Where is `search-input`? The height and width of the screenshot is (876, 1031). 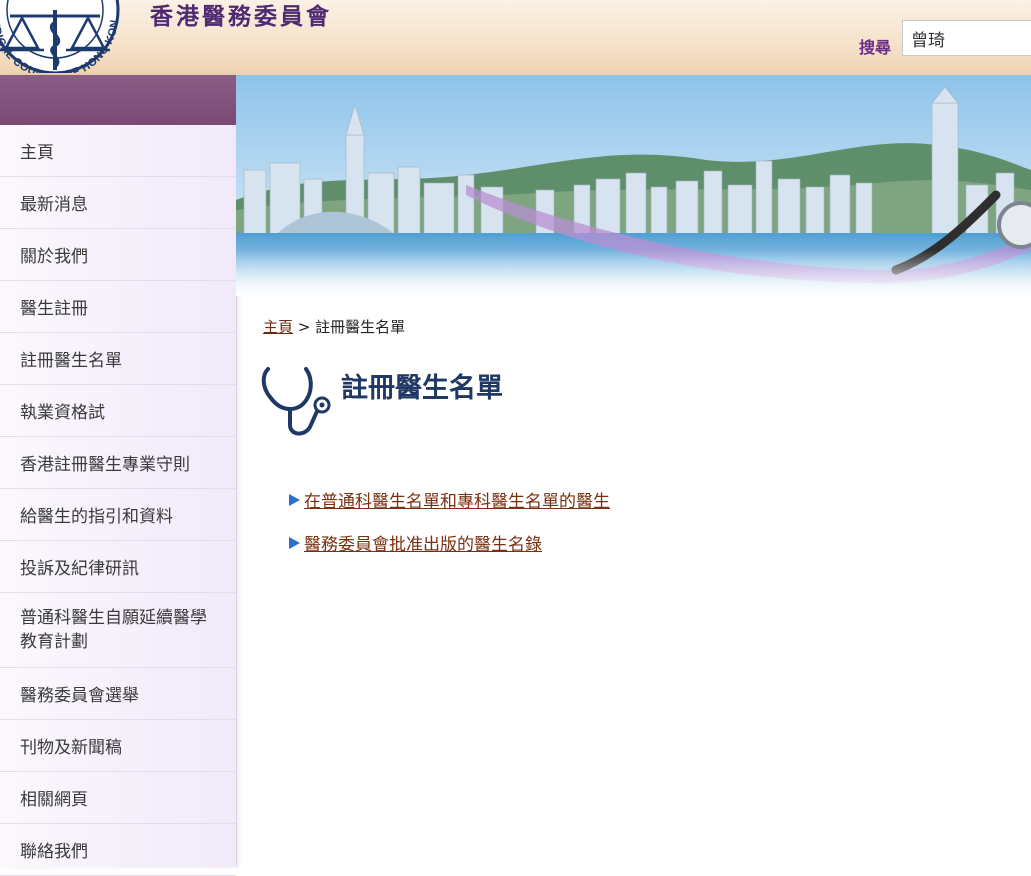
search-input is located at coordinates (966, 38).